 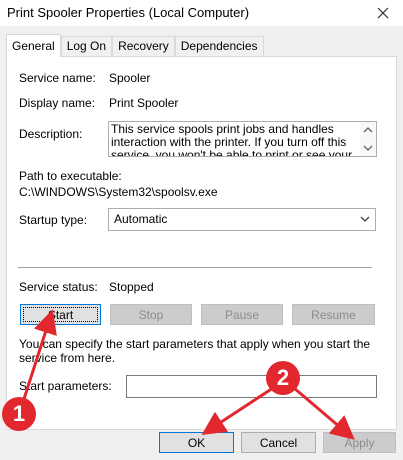 I want to click on stop-button-label: Stop, so click(x=151, y=315).